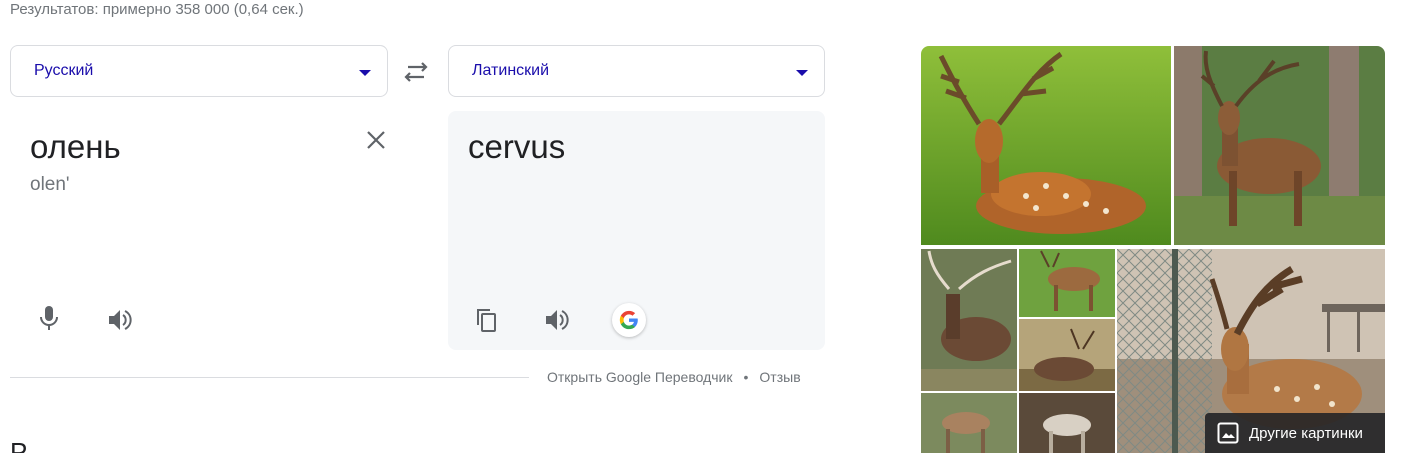 The image size is (1424, 453). Describe the element at coordinates (1306, 433) in the screenshot. I see `more-images-label: Другие картинки` at that location.